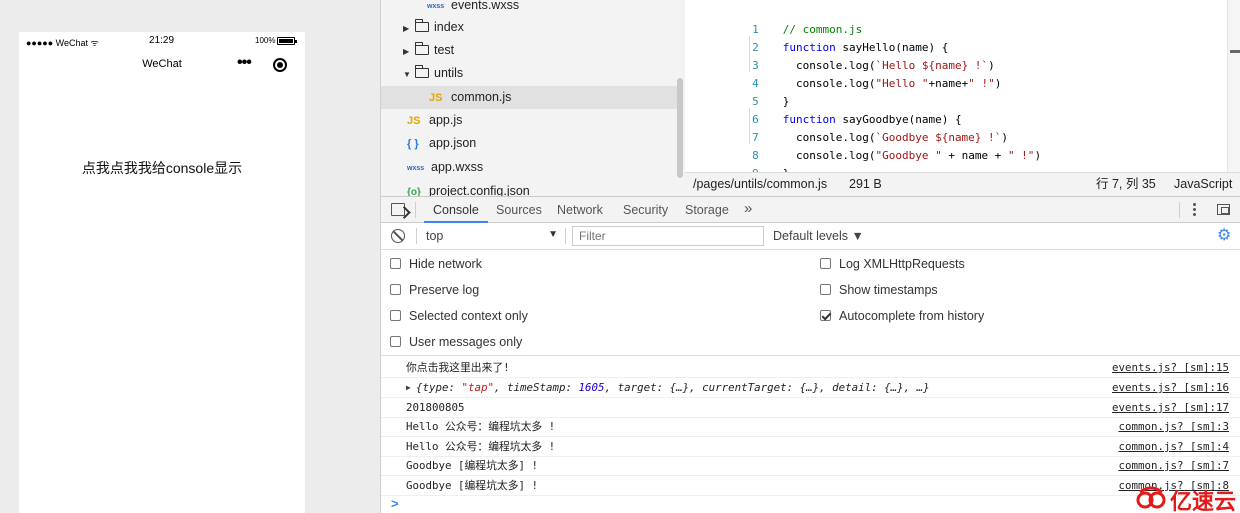 This screenshot has width=1240, height=513. I want to click on config-file-icon: {o}, so click(414, 191).